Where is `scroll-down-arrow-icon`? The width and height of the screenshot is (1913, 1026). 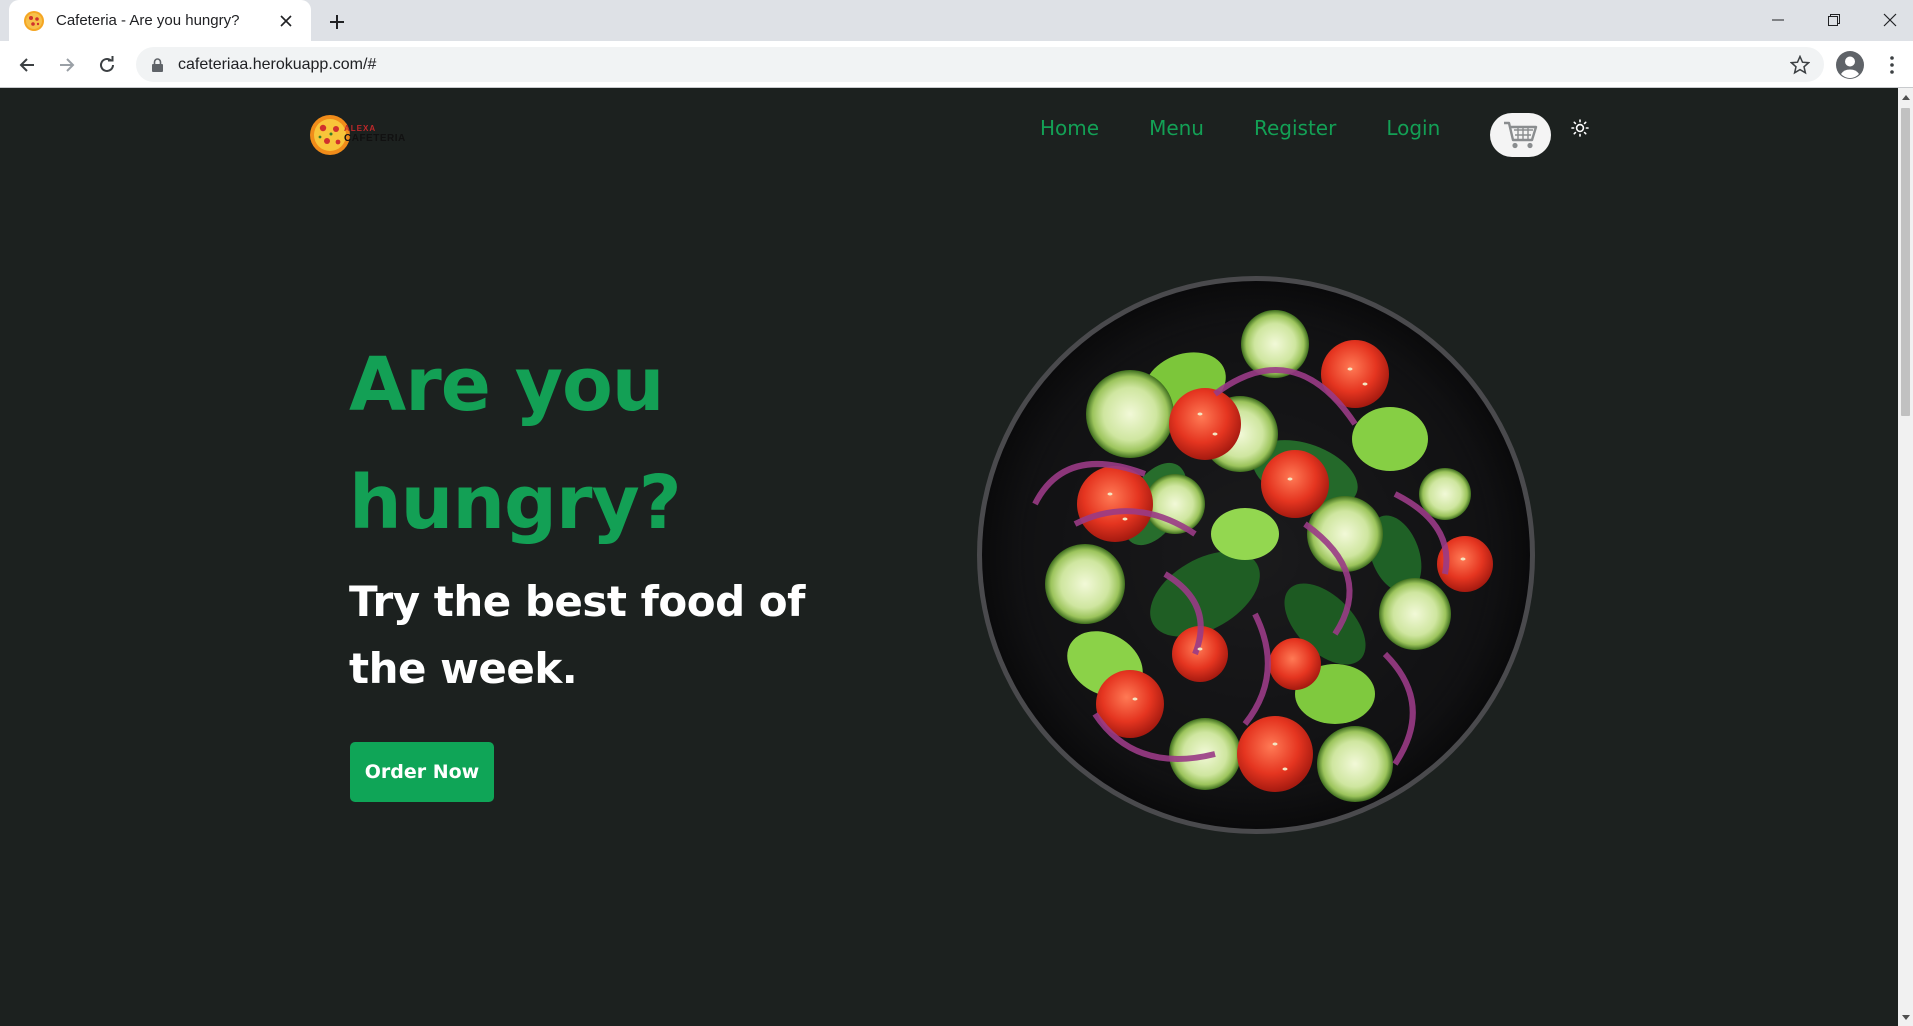 scroll-down-arrow-icon is located at coordinates (1905, 1017).